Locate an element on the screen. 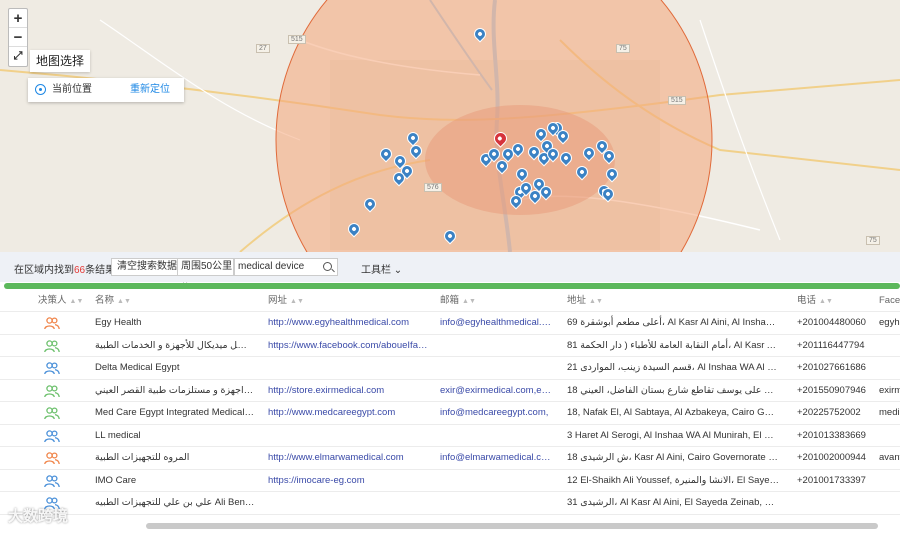 Image resolution: width=900 pixels, height=533 pixels. zoom-in-button: + is located at coordinates (18, 18).